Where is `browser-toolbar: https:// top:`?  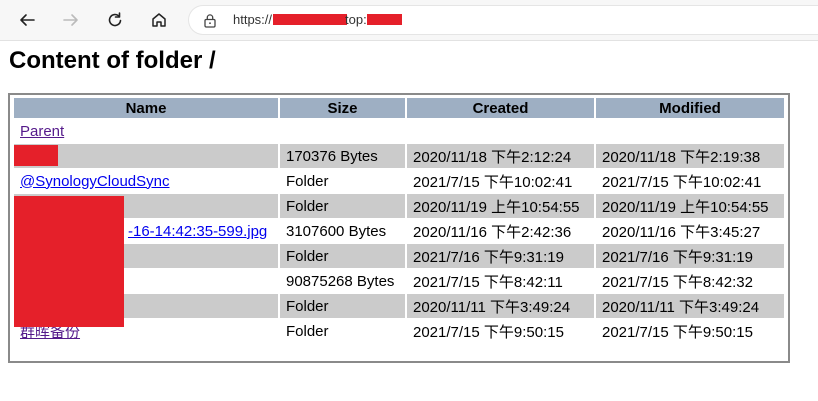 browser-toolbar: https:// top: is located at coordinates (409, 20).